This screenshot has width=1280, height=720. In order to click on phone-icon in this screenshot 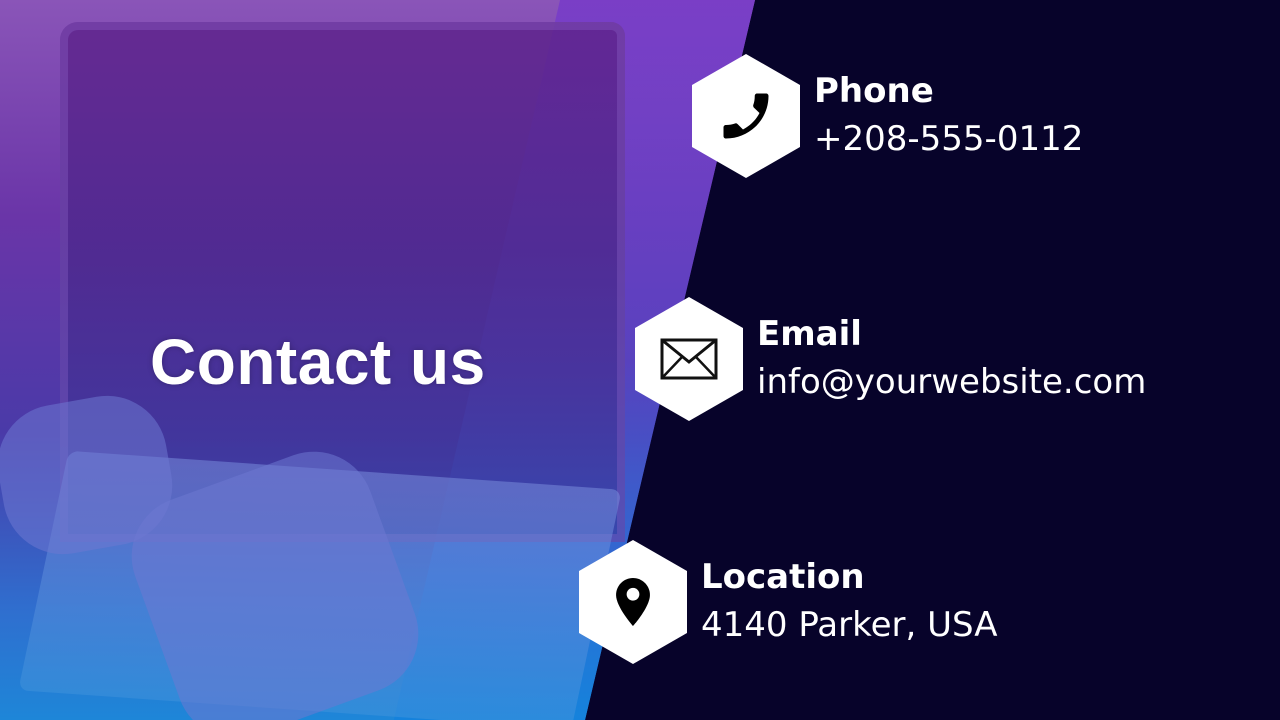, I will do `click(746, 116)`.